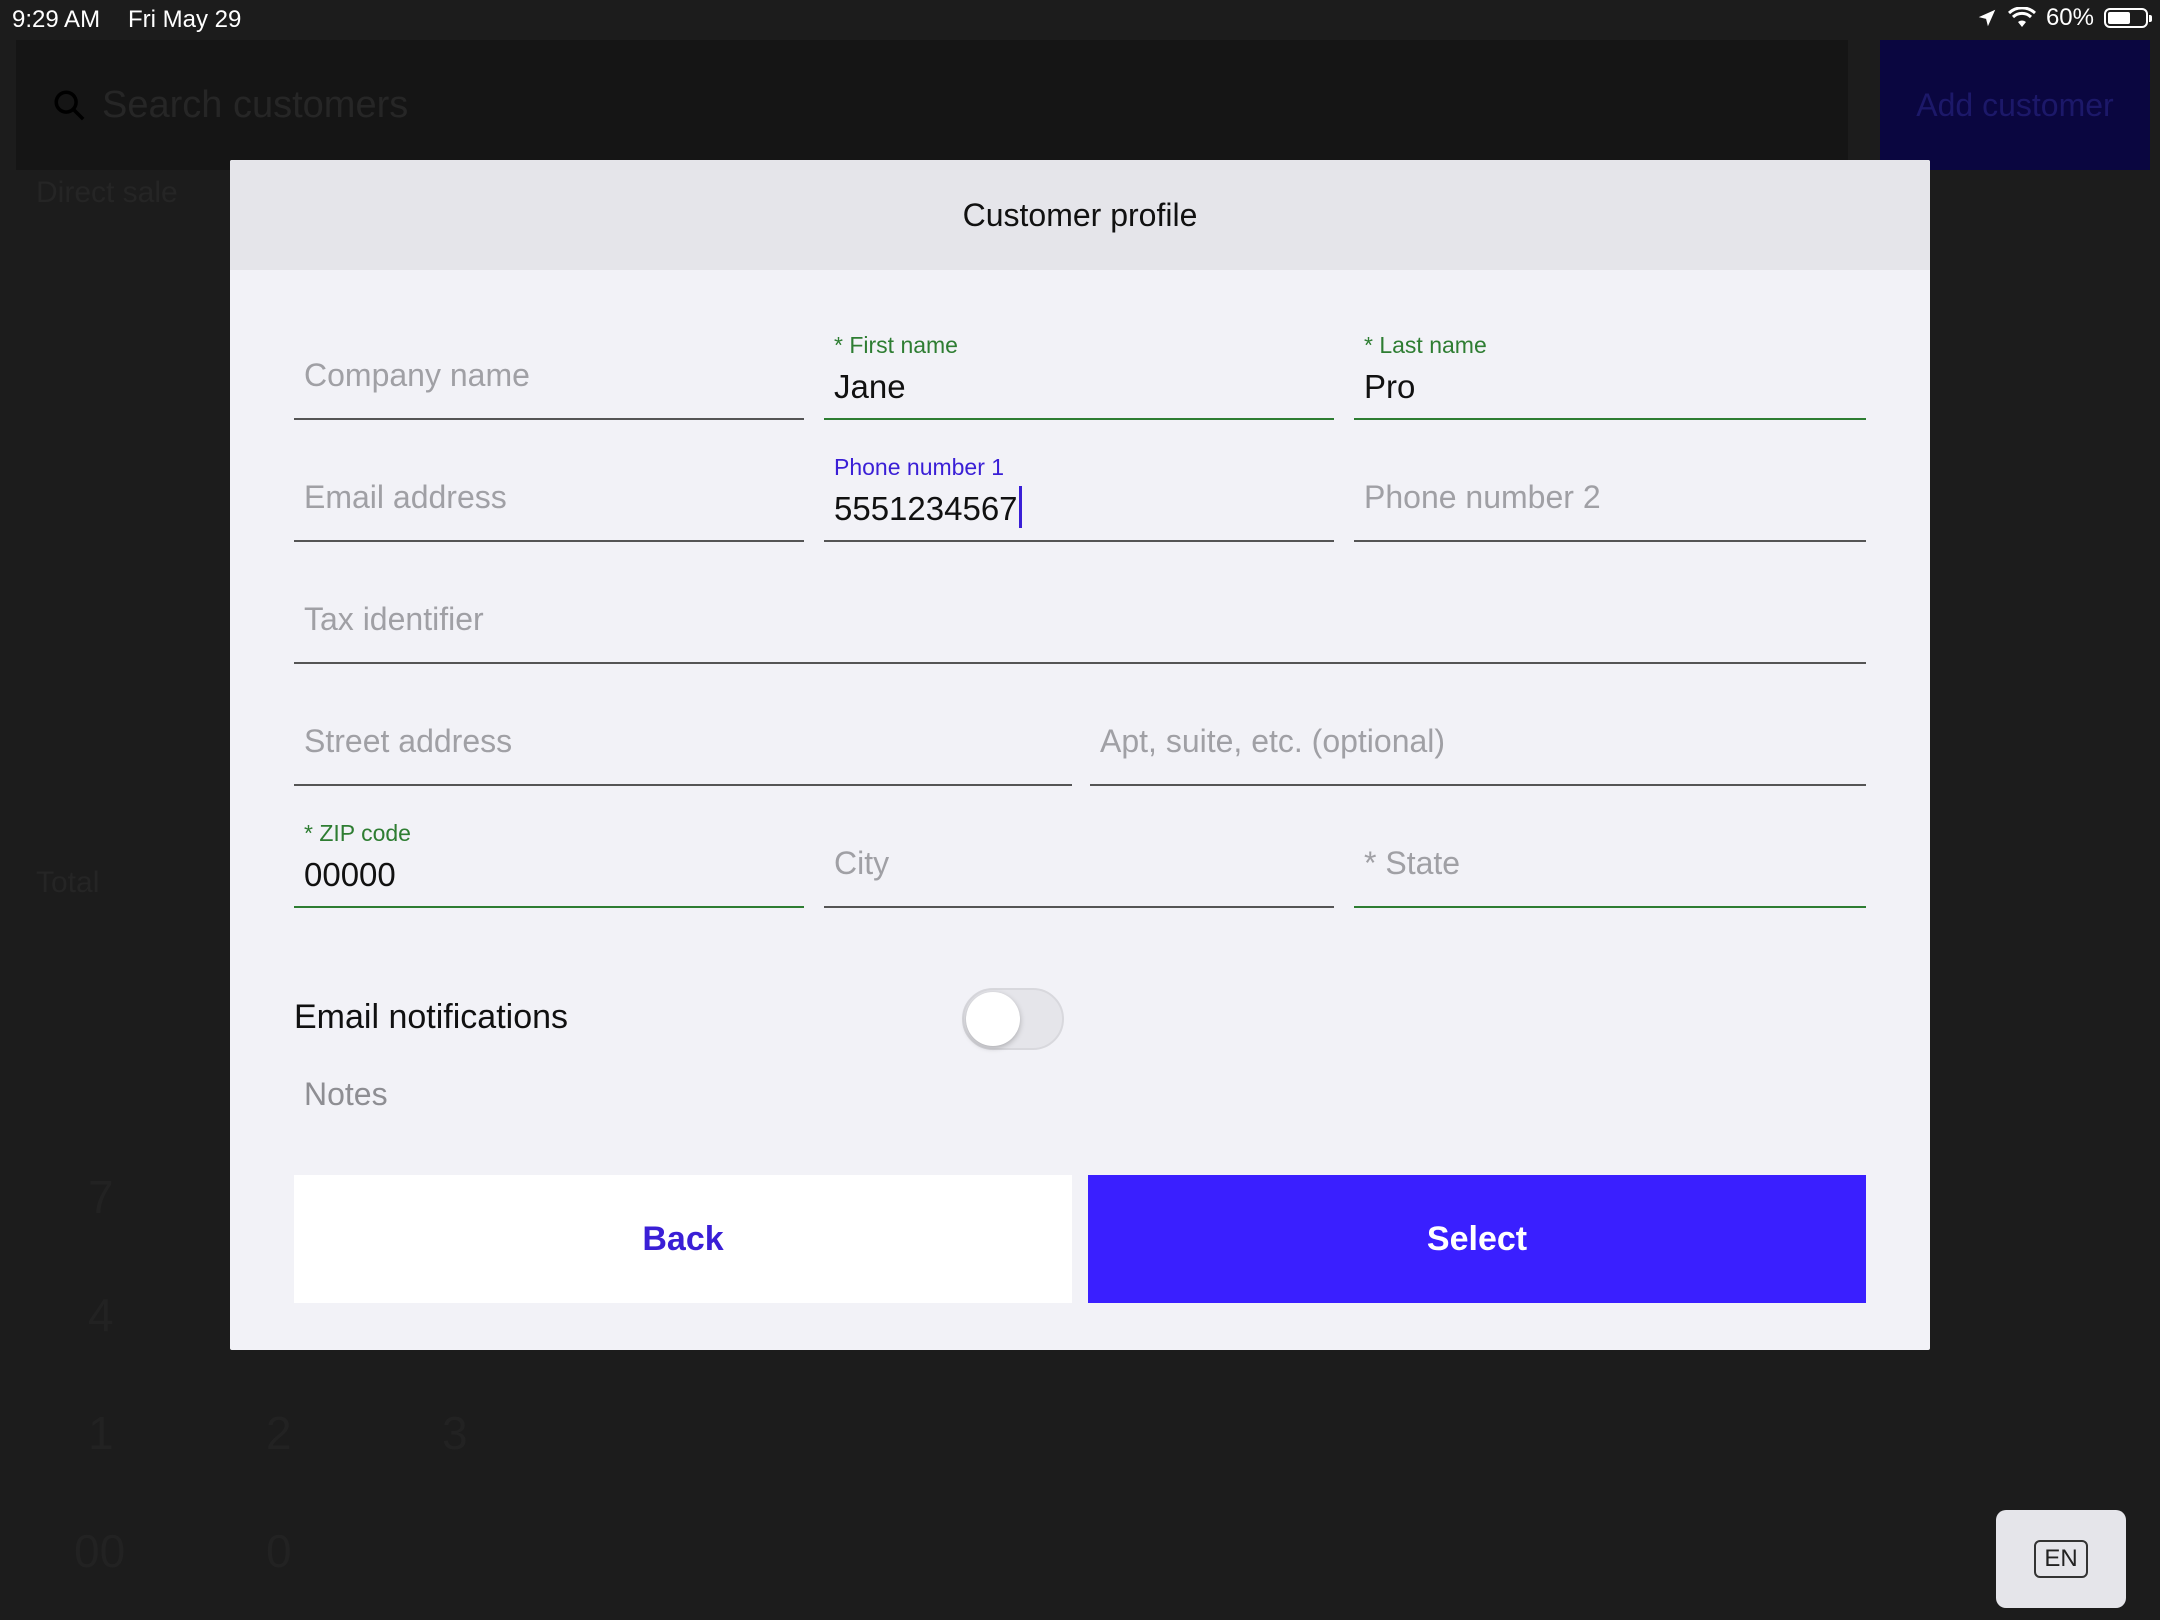 This screenshot has height=1620, width=2160. I want to click on modal-header: Customer profile, so click(1080, 215).